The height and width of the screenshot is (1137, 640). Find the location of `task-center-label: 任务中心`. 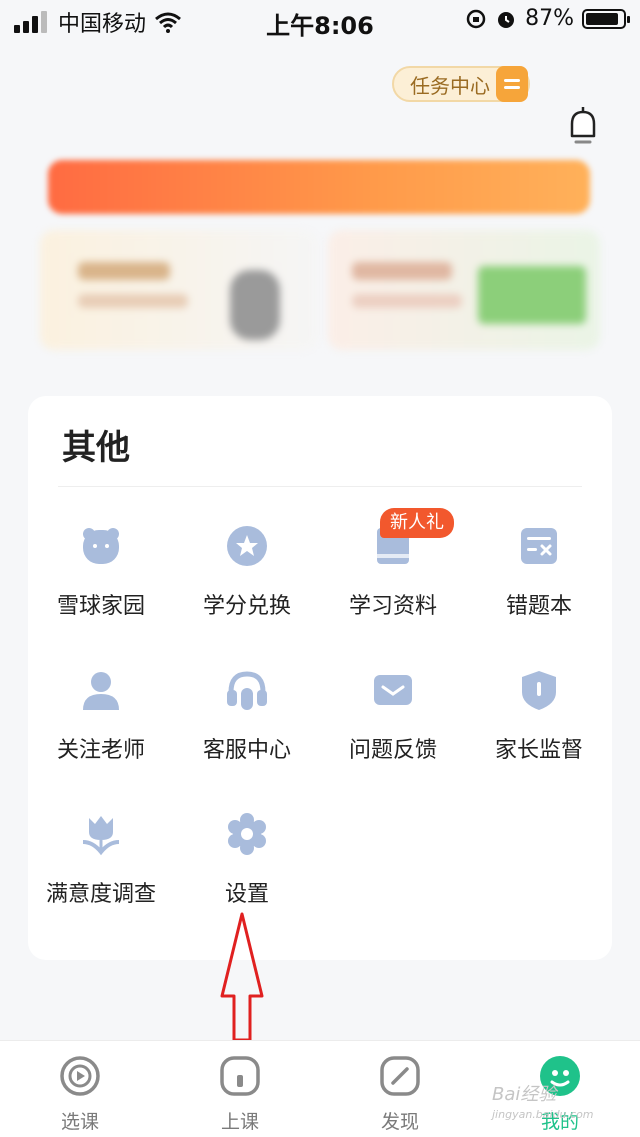

task-center-label: 任务中心 is located at coordinates (450, 85).